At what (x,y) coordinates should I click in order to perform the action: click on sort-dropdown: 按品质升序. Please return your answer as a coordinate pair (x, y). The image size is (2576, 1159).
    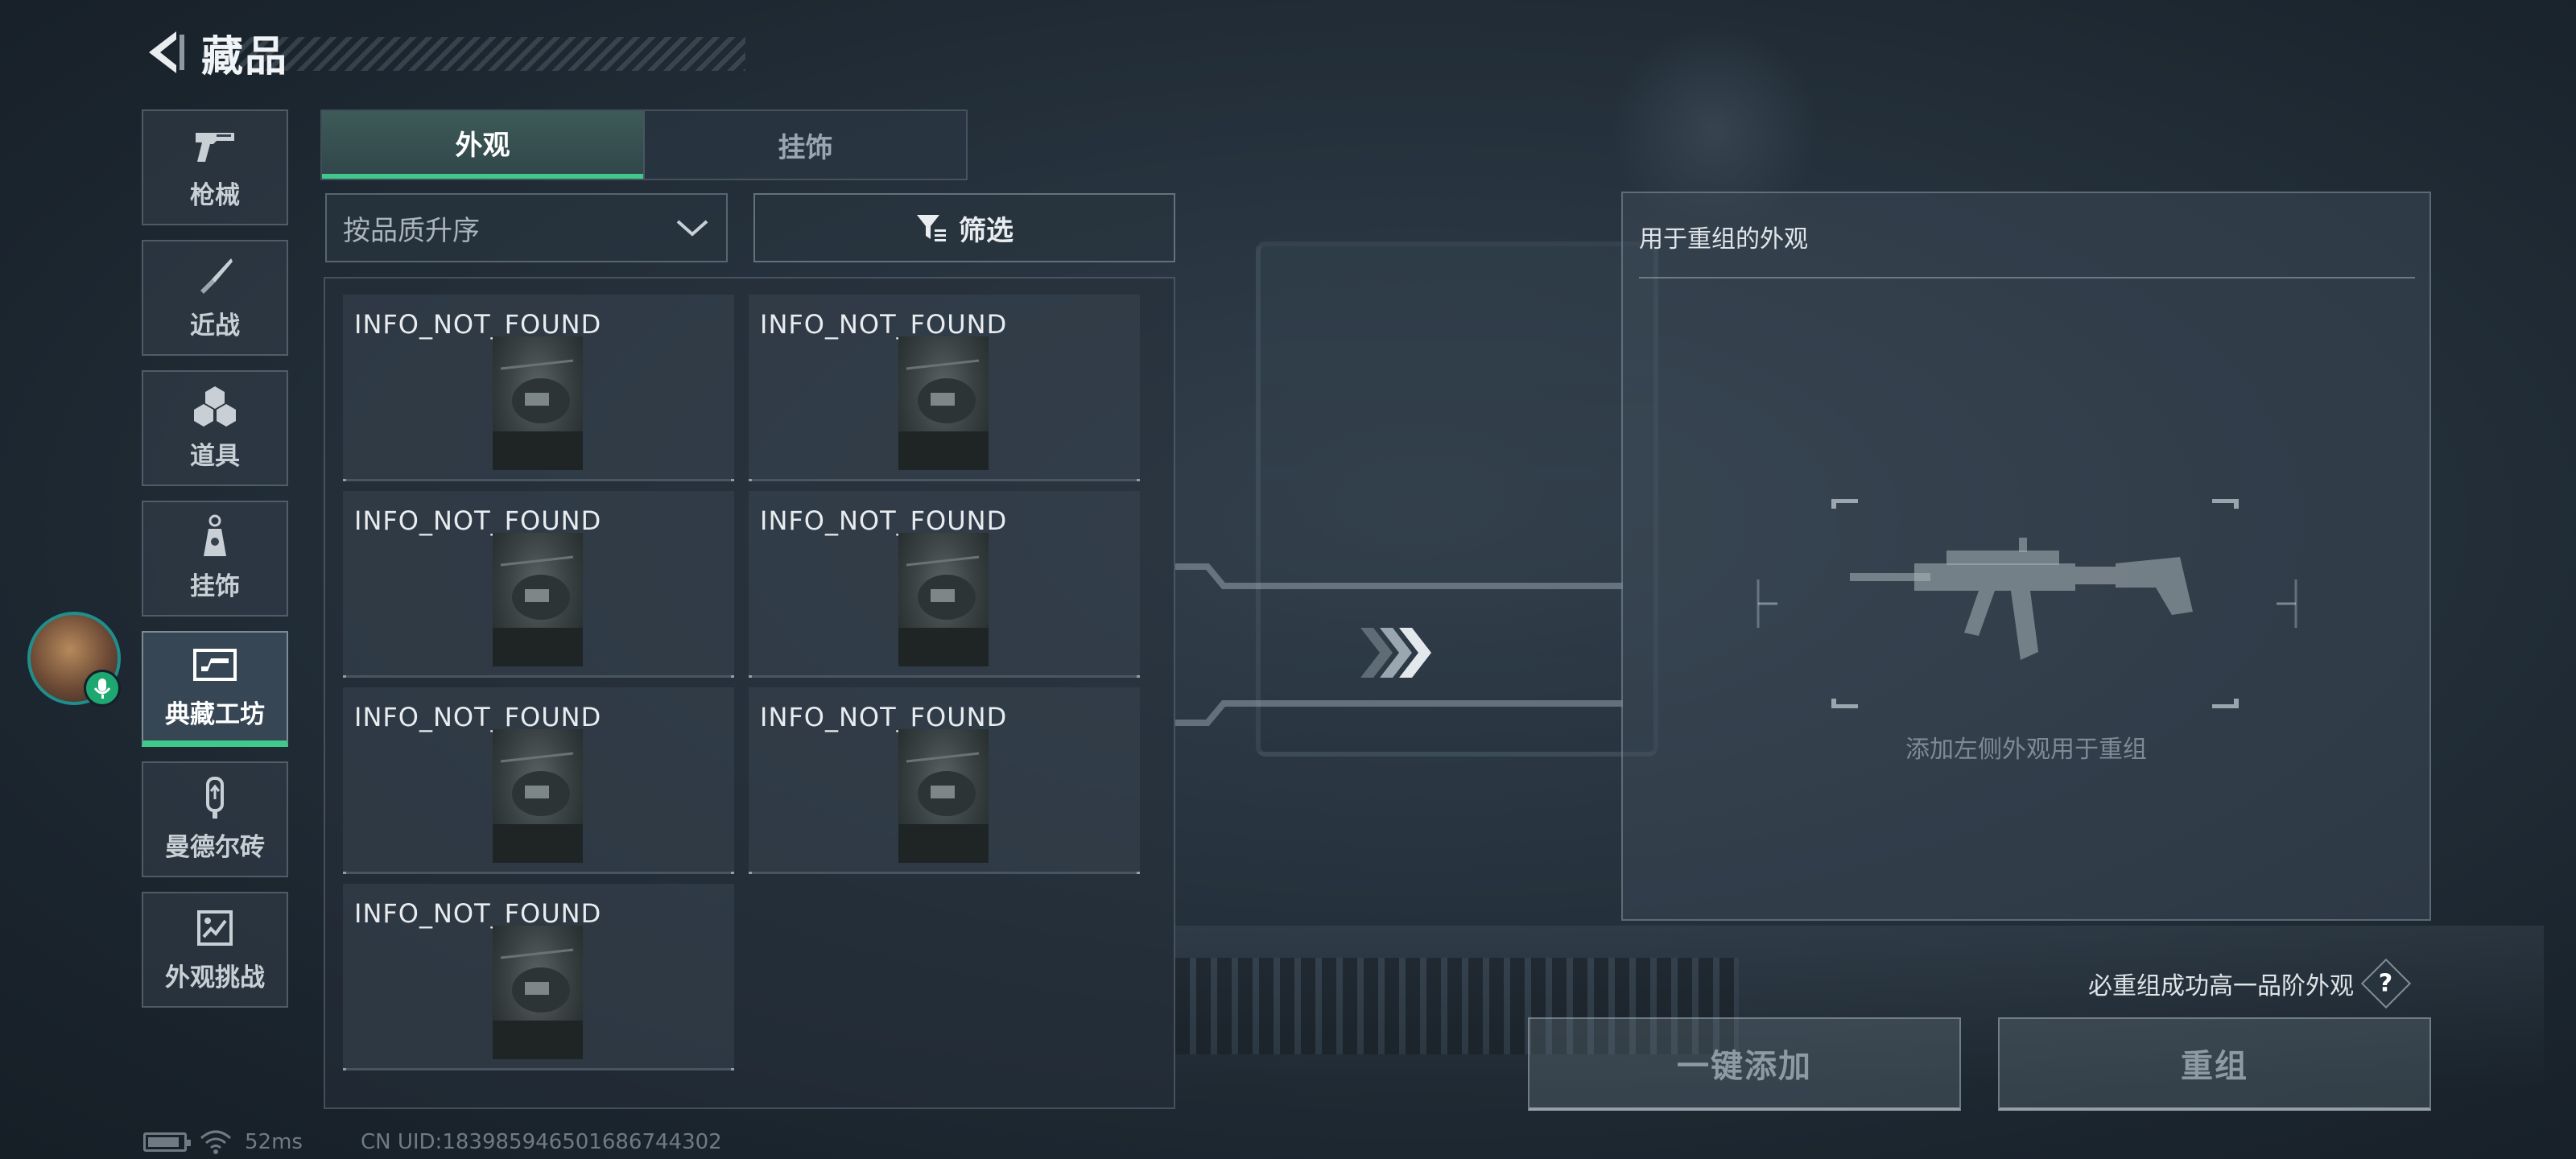
    Looking at the image, I should click on (526, 227).